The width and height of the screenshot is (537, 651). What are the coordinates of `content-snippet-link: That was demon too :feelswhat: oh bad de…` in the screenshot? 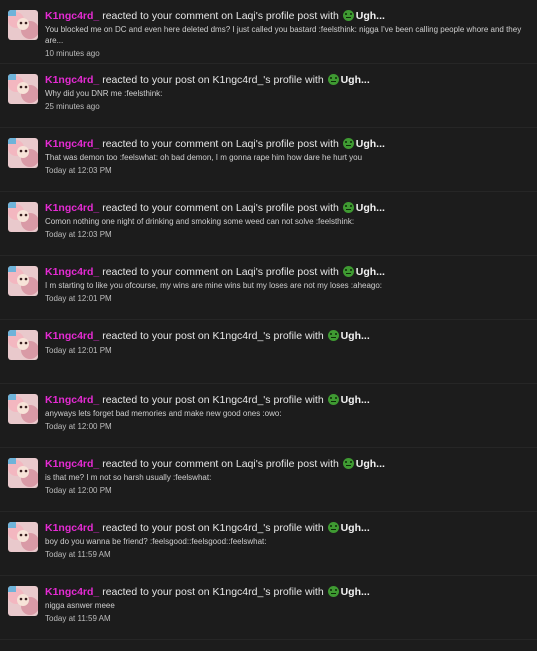 It's located at (287, 157).